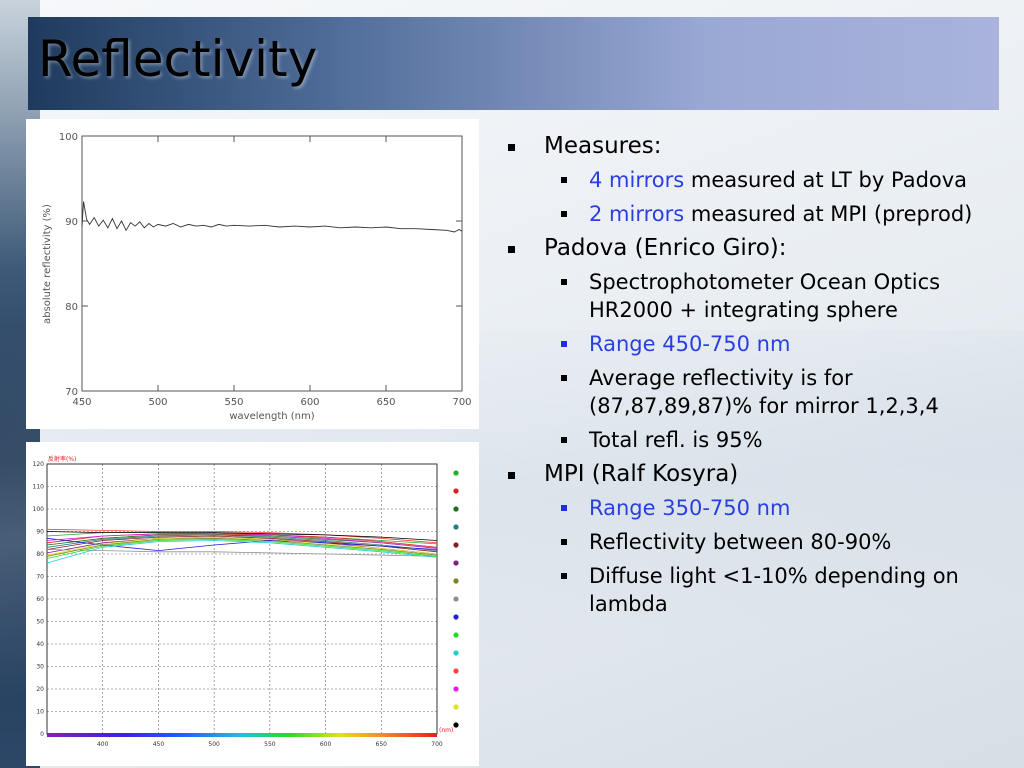 Image resolution: width=1024 pixels, height=768 pixels. What do you see at coordinates (71, 307) in the screenshot?
I see `chart1-ytick-label: 80` at bounding box center [71, 307].